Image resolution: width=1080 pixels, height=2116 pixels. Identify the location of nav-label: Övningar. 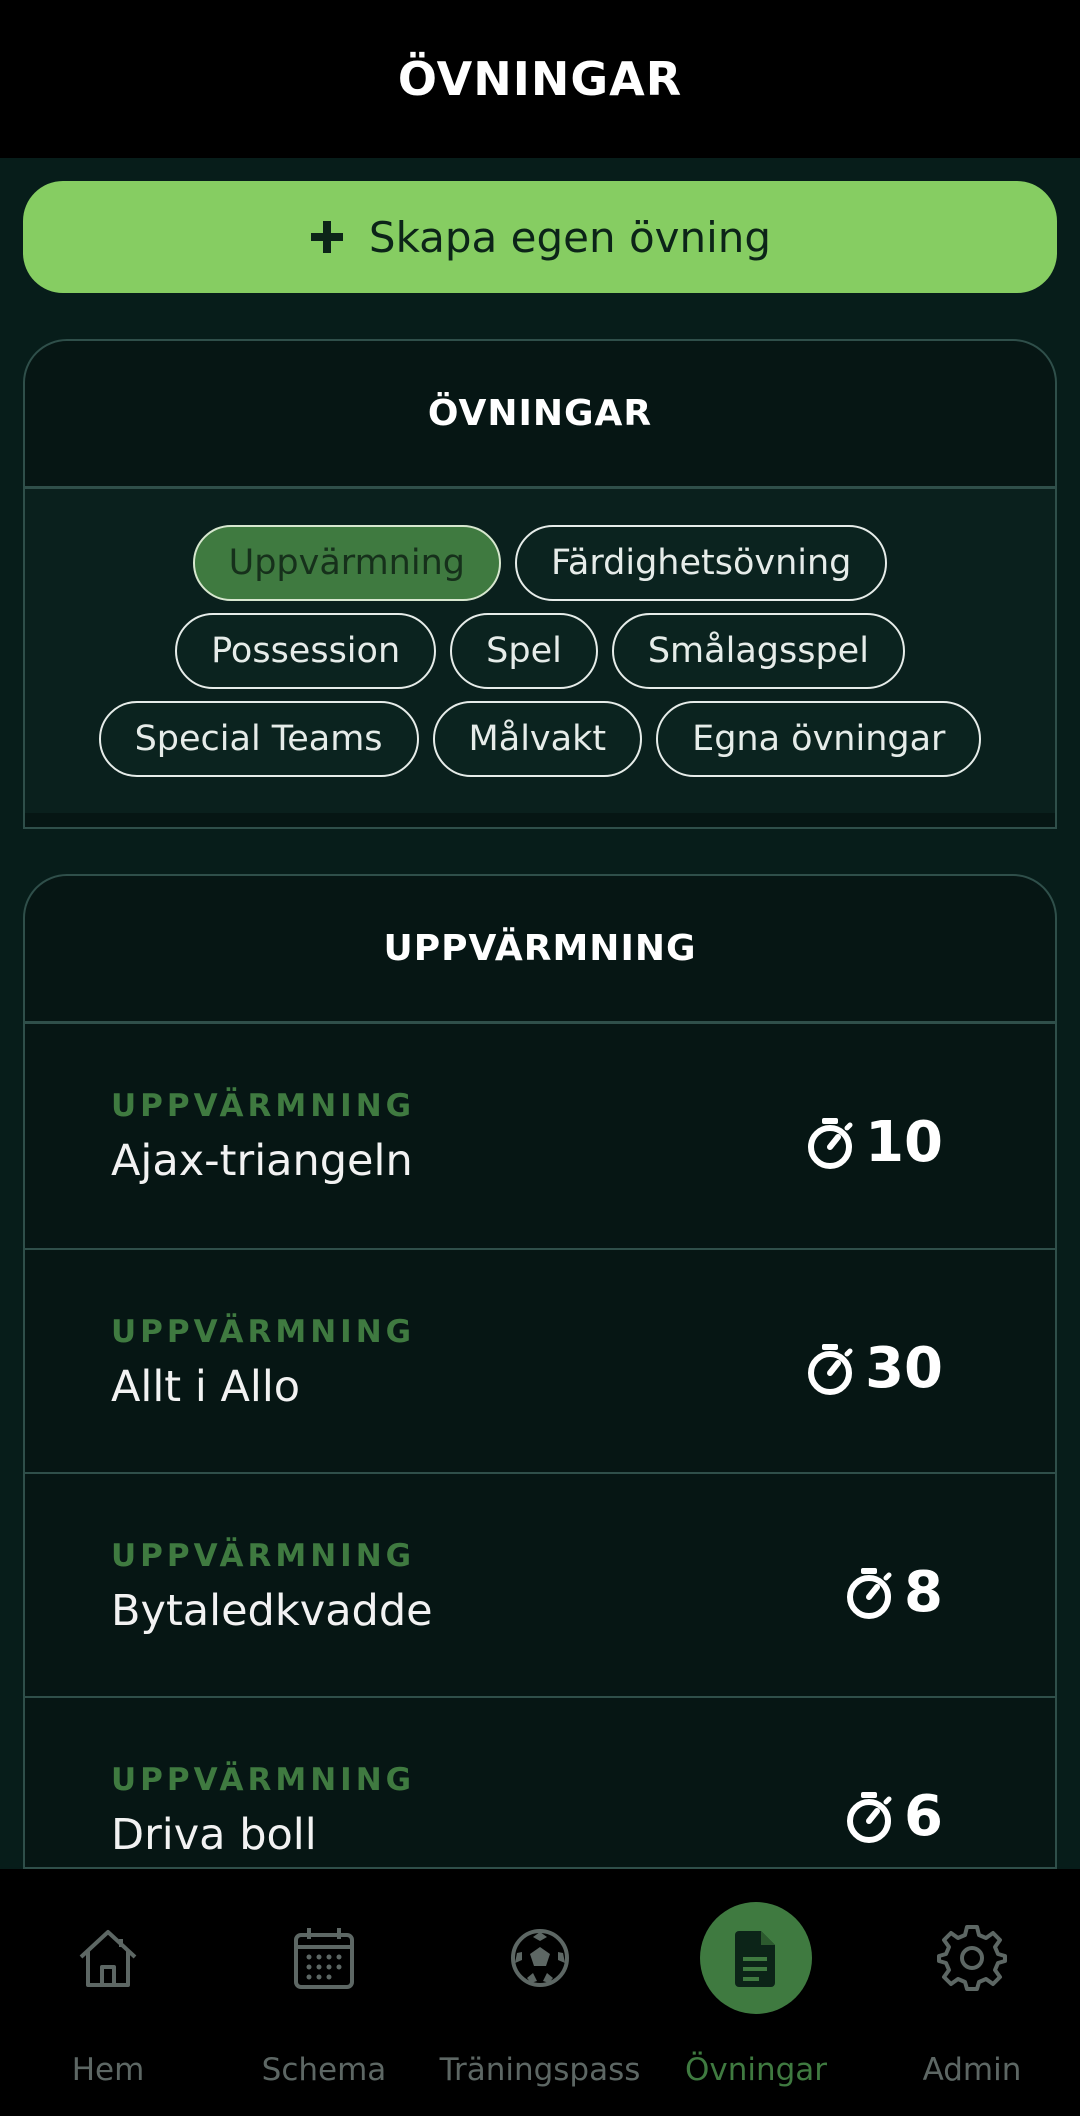
(756, 2070).